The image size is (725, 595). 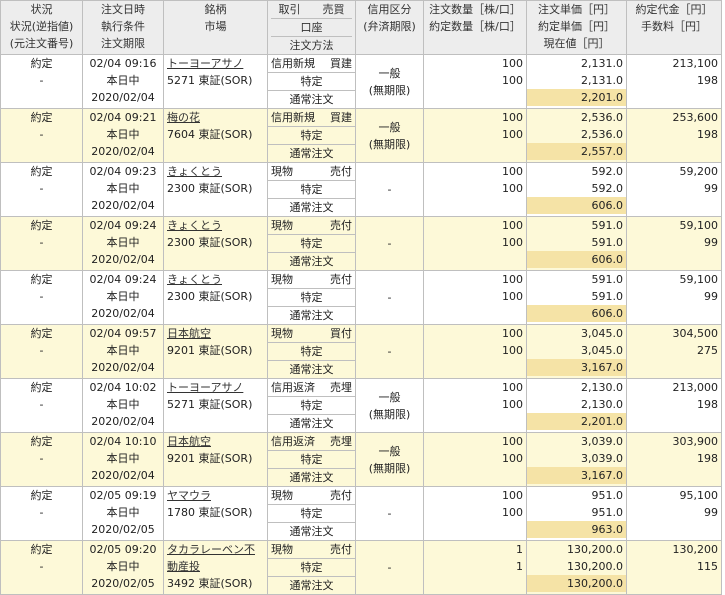 What do you see at coordinates (576, 135) in the screenshot?
I see `price-cell: 2,536.0 2,536.0 2,557.0` at bounding box center [576, 135].